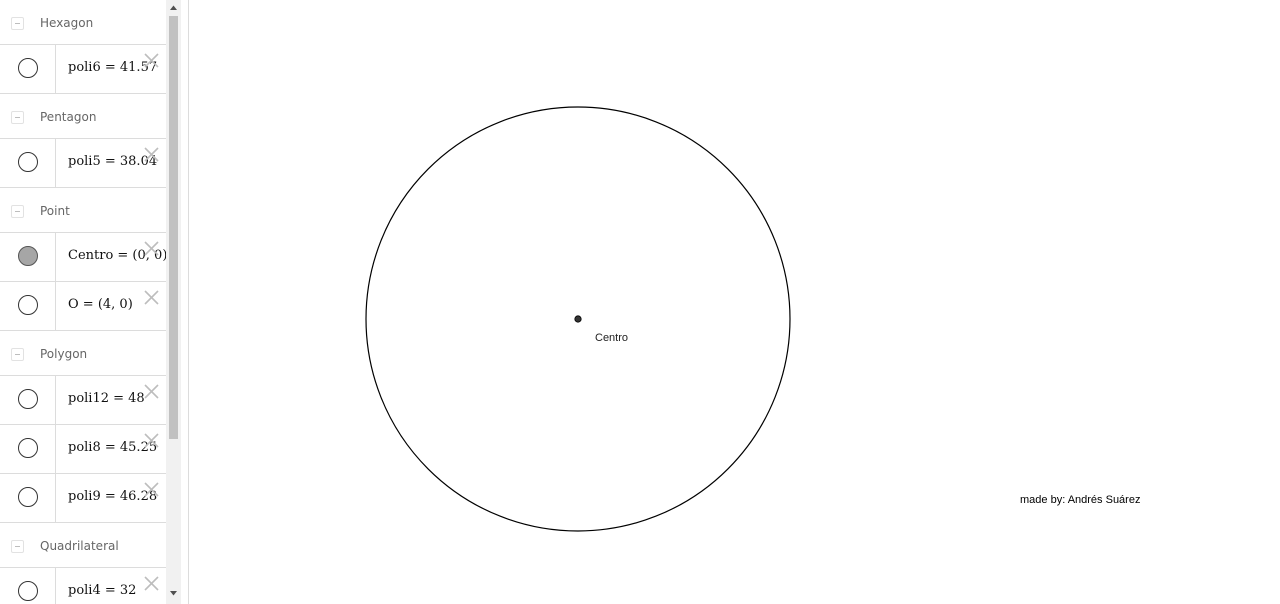 The height and width of the screenshot is (604, 1280). I want to click on algebra-item-centro: Centro = (0, 0), so click(83, 257).